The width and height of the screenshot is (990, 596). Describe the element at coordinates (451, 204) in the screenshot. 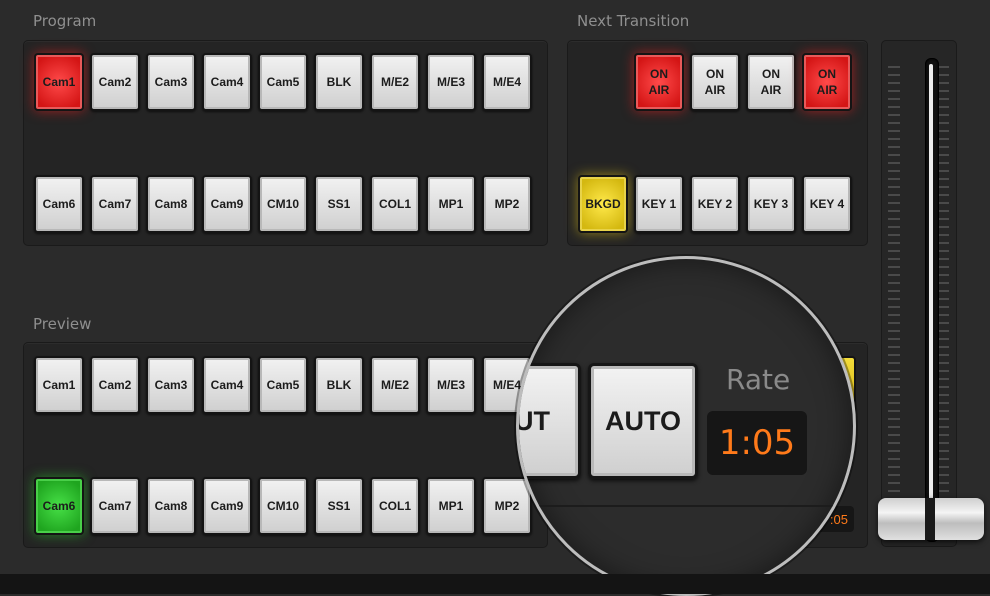

I see `program-mp1-button: MP1` at that location.